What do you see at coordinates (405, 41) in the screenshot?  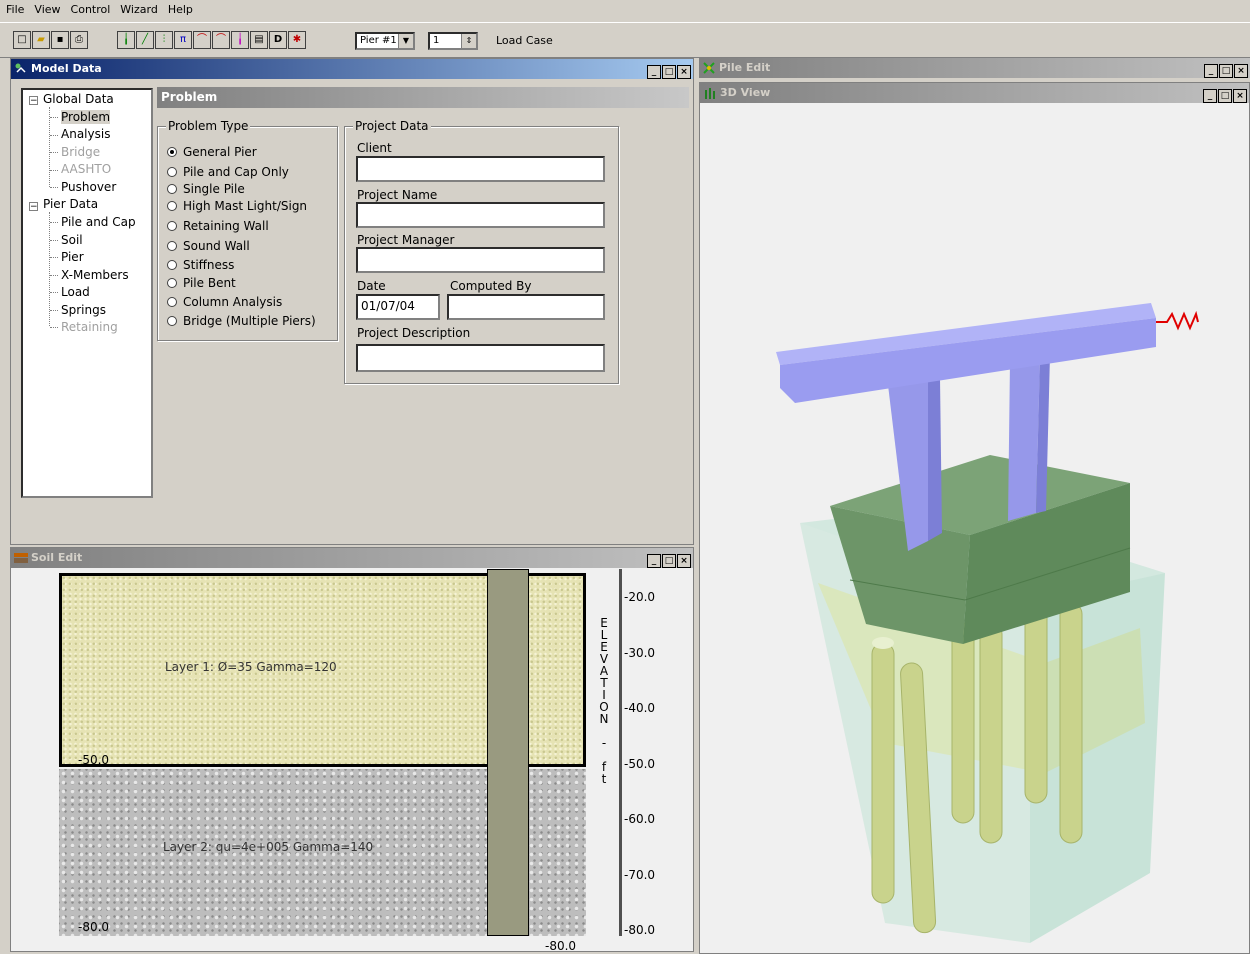 I see `chevron-down-icon: ▼` at bounding box center [405, 41].